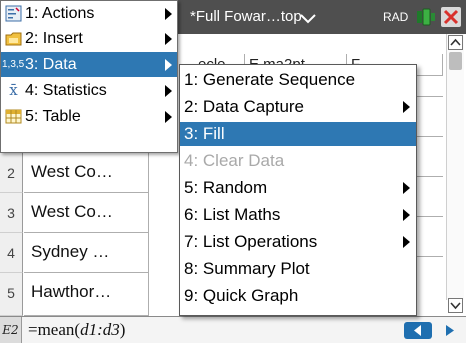 This screenshot has width=466, height=343. I want to click on menu-item-label: 4: Clear Data, so click(234, 160).